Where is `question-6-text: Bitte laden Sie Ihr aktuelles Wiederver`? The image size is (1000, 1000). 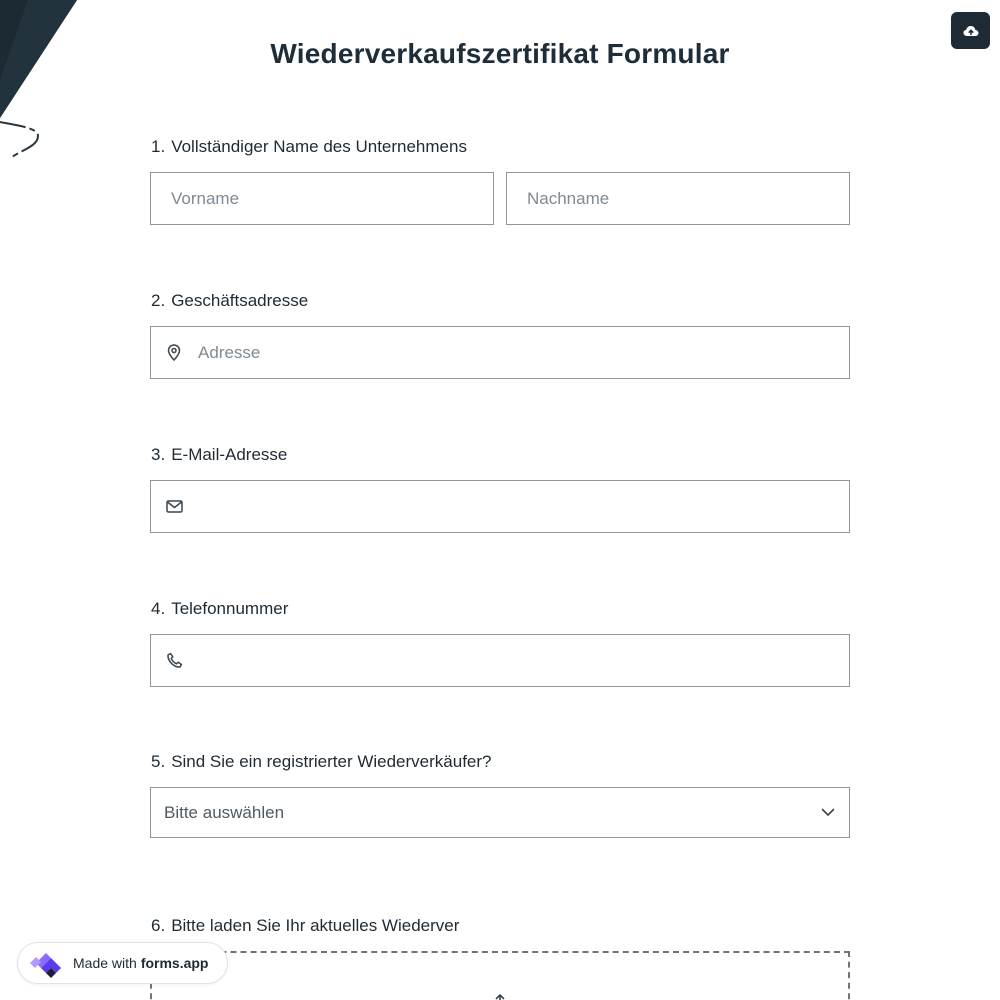 question-6-text: Bitte laden Sie Ihr aktuelles Wiederver is located at coordinates (315, 925).